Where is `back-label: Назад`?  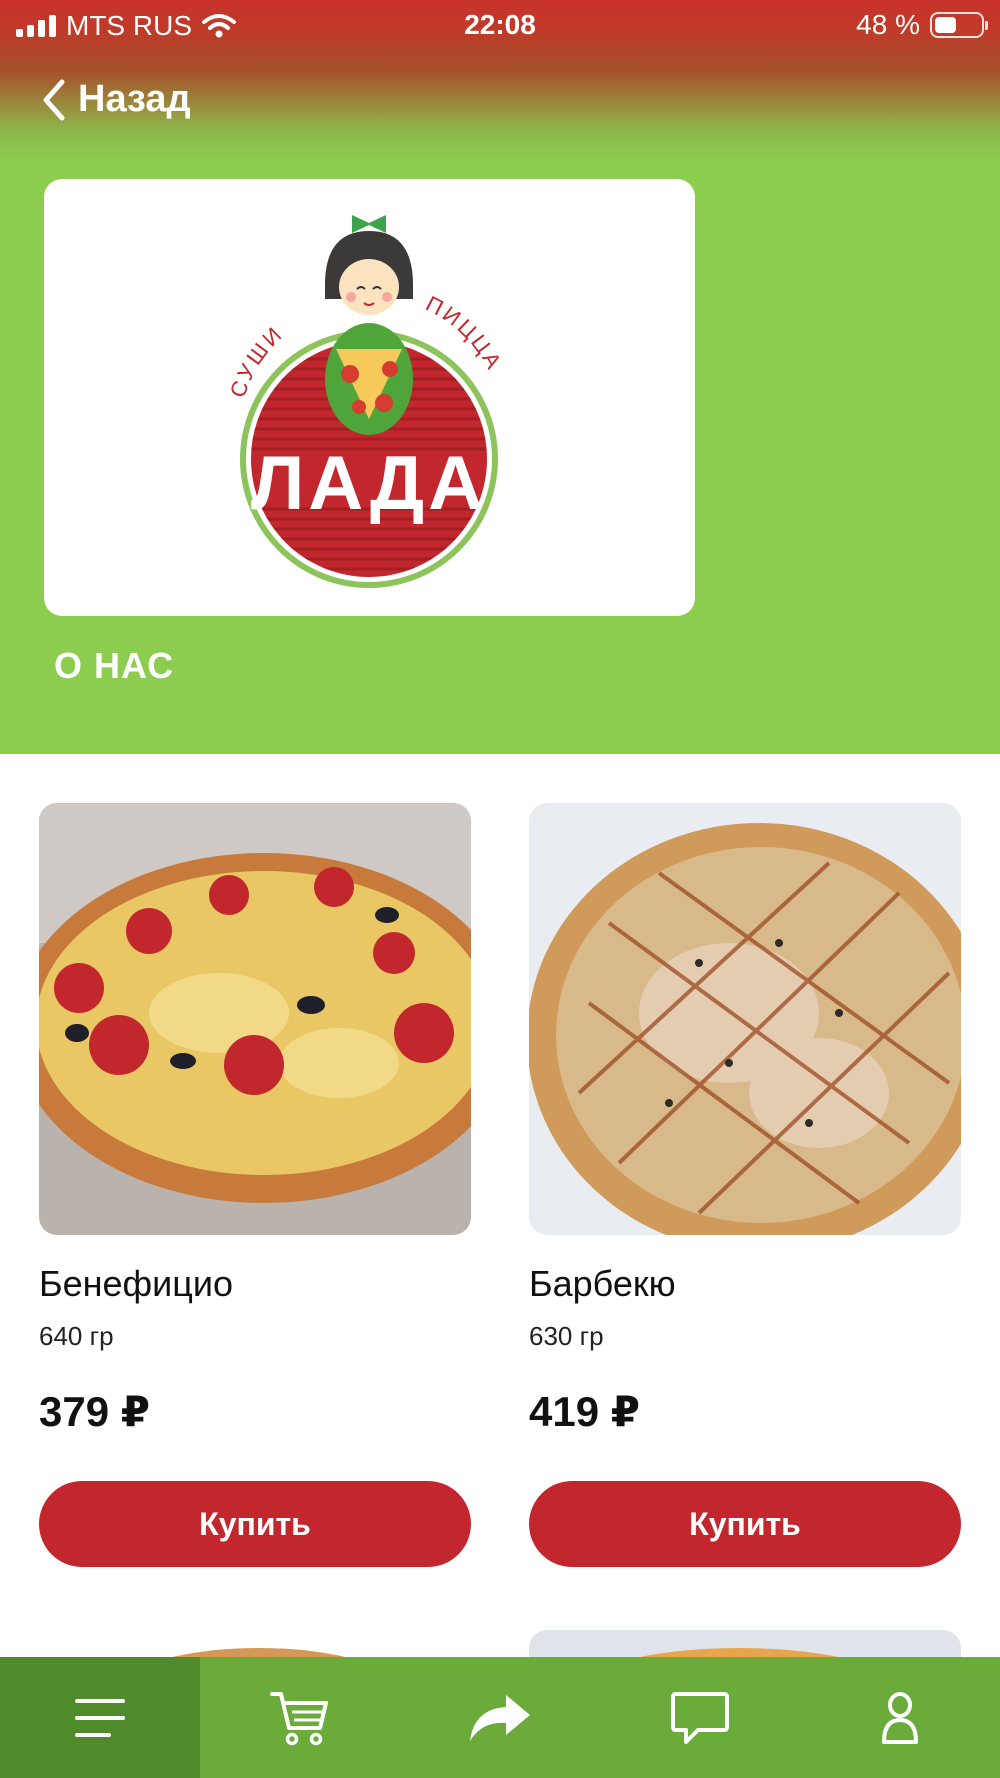
back-label: Назад is located at coordinates (134, 99).